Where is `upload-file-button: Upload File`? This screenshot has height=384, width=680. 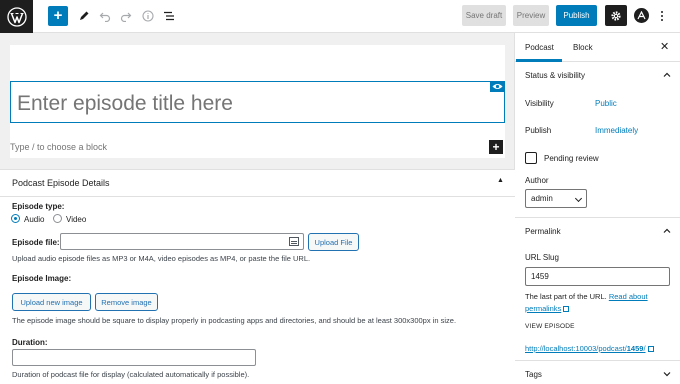
upload-file-button: Upload File is located at coordinates (333, 242).